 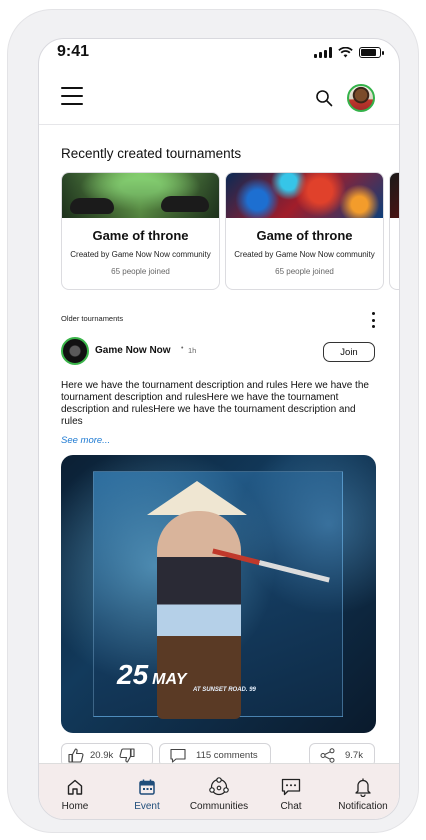 What do you see at coordinates (133, 674) in the screenshot?
I see `poster-date-day: 25` at bounding box center [133, 674].